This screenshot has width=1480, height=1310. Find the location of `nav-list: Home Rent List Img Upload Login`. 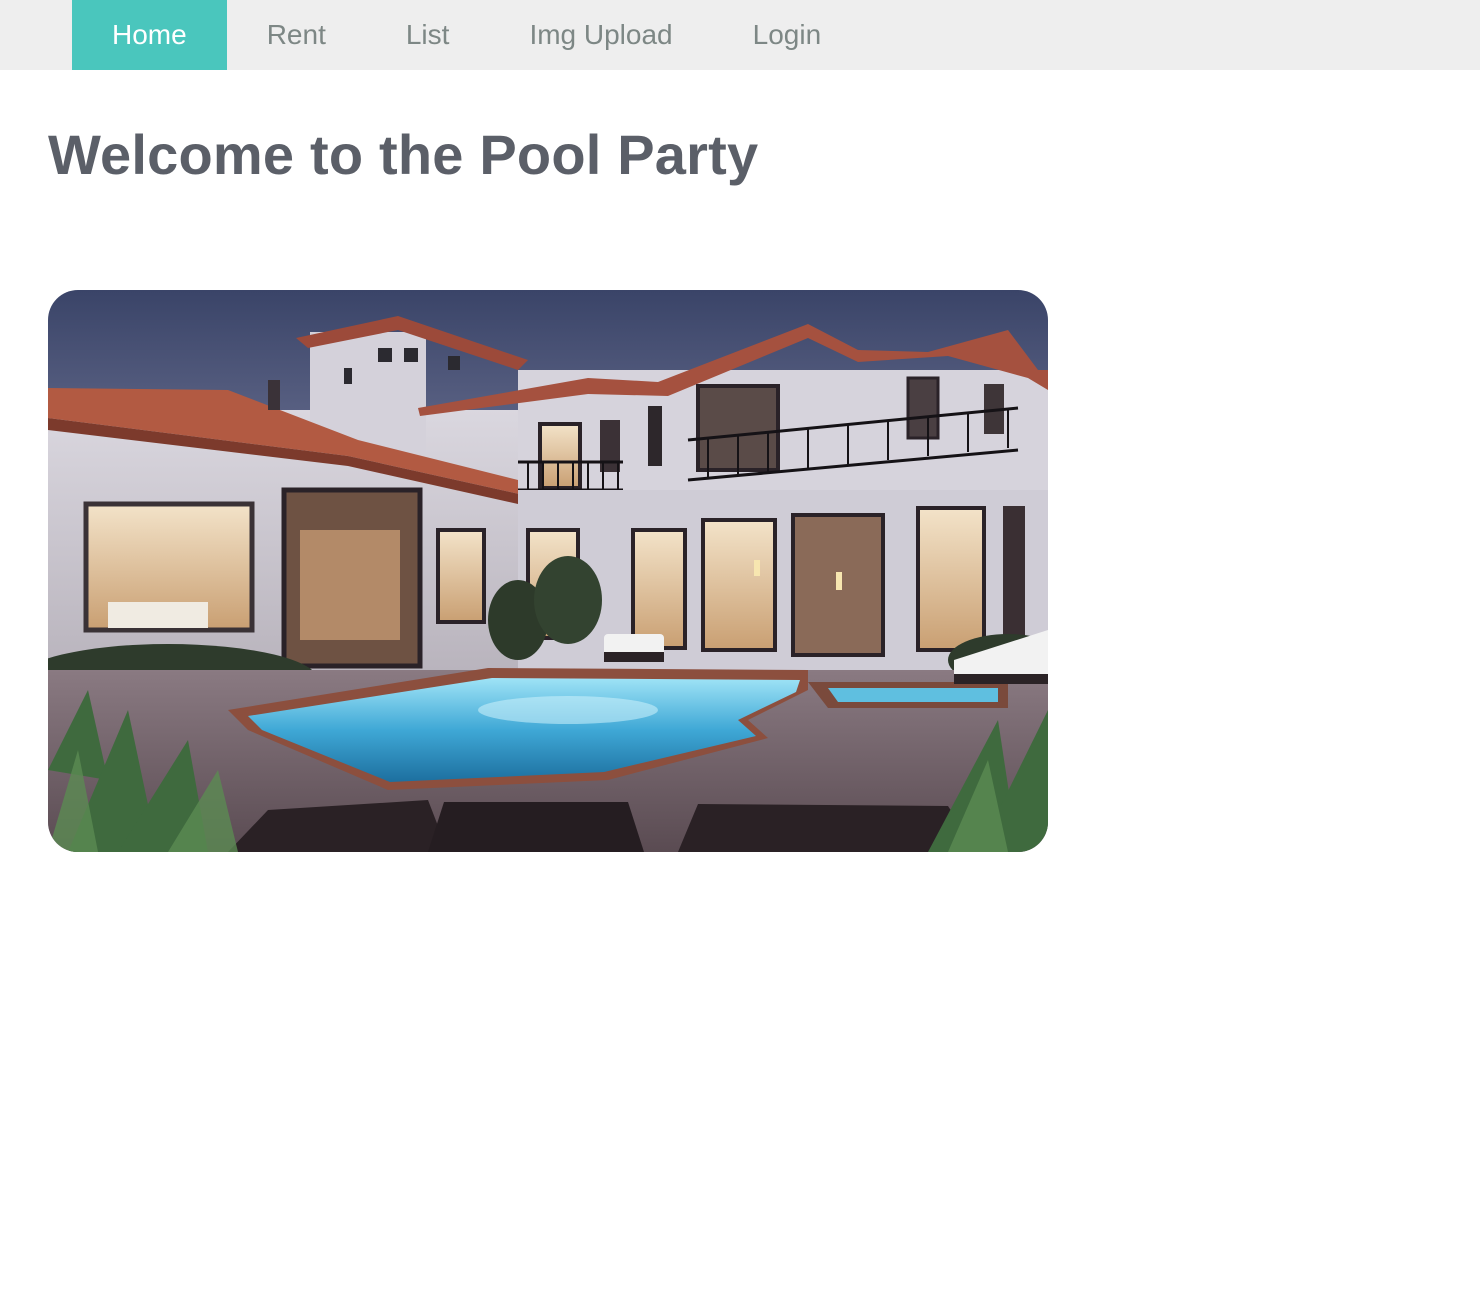

nav-list: Home Rent List Img Upload Login is located at coordinates (466, 35).